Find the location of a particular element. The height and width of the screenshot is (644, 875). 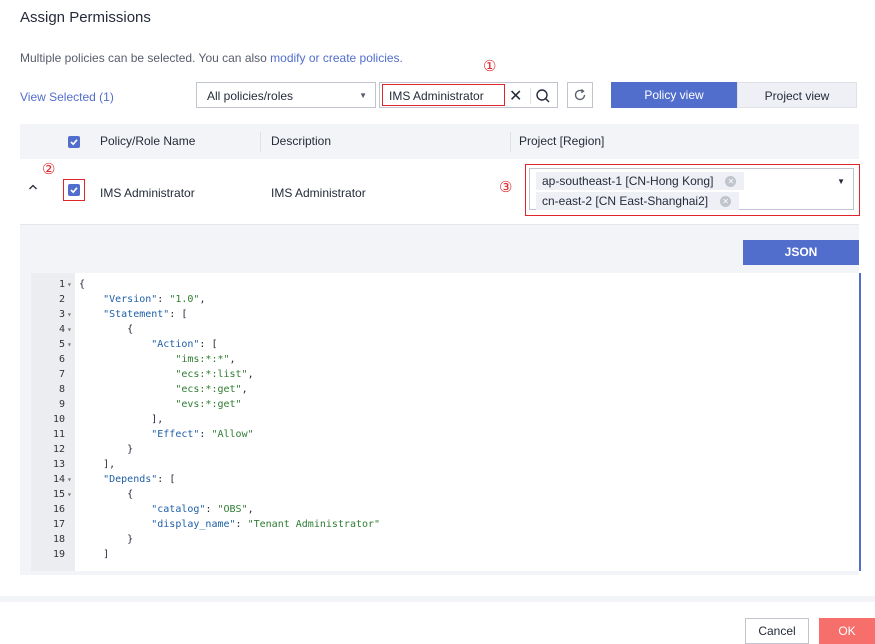

cancel-button: Cancel is located at coordinates (777, 631).